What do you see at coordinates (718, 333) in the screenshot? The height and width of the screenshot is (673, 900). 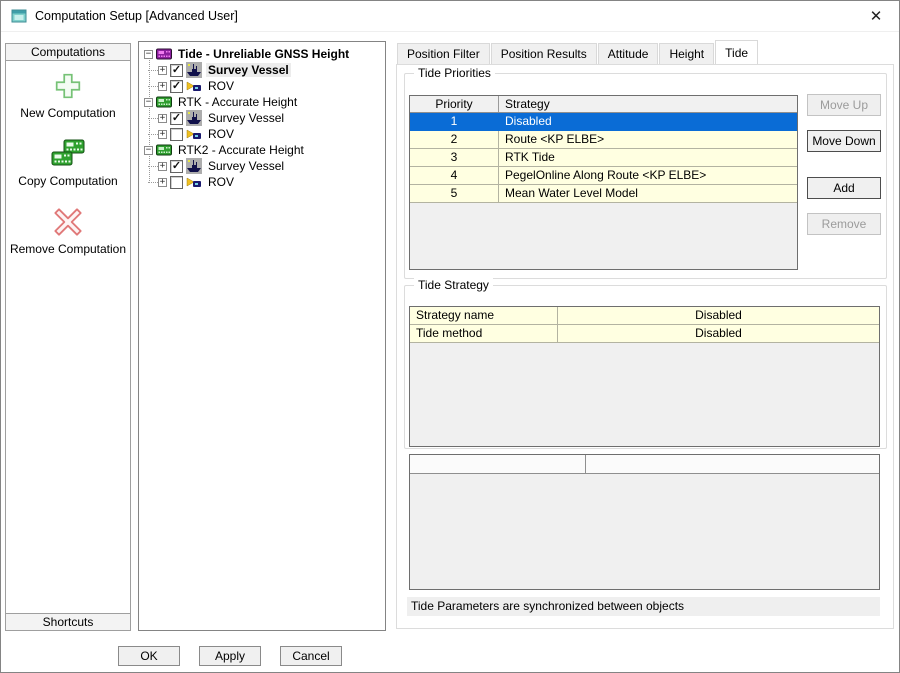 I see `tide-method-value: Disabled` at bounding box center [718, 333].